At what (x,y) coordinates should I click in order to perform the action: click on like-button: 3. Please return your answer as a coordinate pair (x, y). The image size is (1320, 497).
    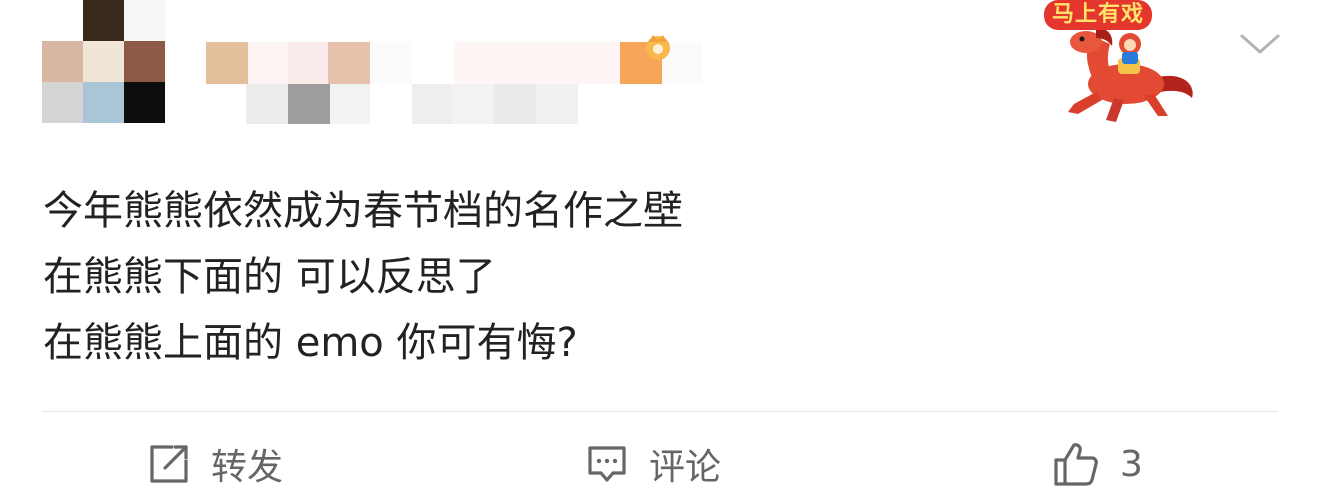
    Looking at the image, I should click on (1097, 464).